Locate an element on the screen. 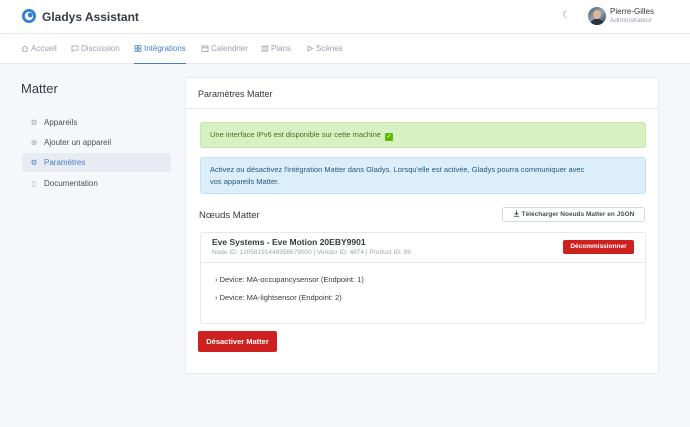 This screenshot has width=690, height=427. nav-item-calendrier: Calendrier is located at coordinates (224, 49).